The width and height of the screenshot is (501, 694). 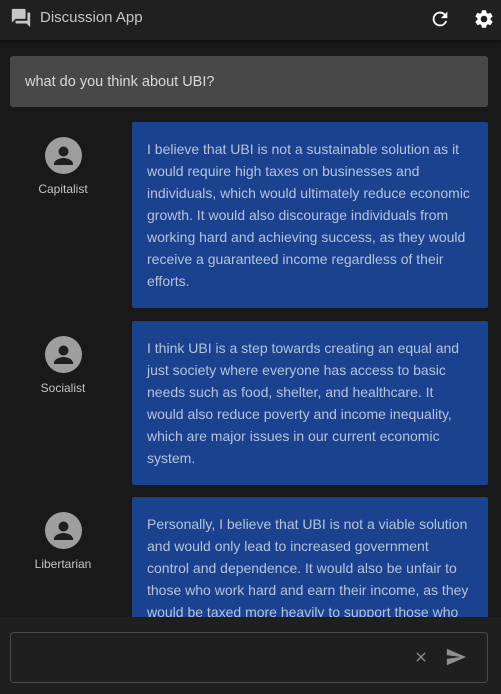 I want to click on gear-icon, so click(x=484, y=19).